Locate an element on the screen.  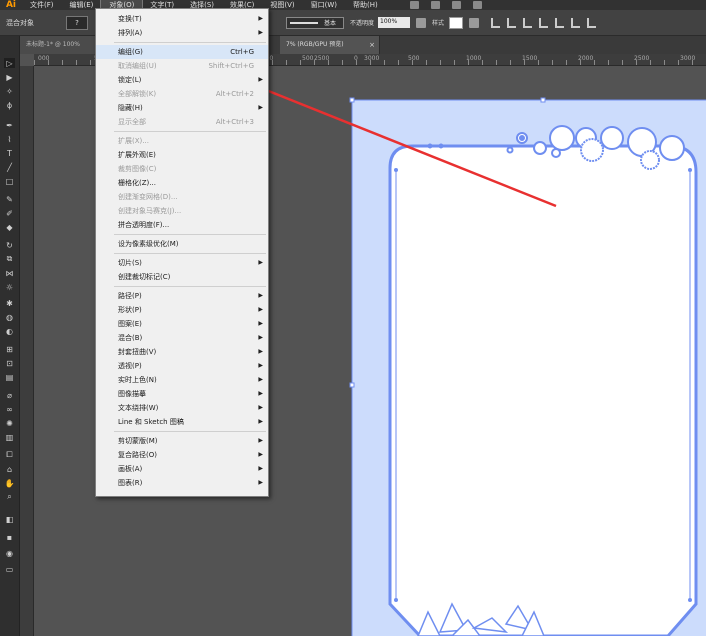
rectangle-tool-icon: □ is located at coordinates (9, 181).